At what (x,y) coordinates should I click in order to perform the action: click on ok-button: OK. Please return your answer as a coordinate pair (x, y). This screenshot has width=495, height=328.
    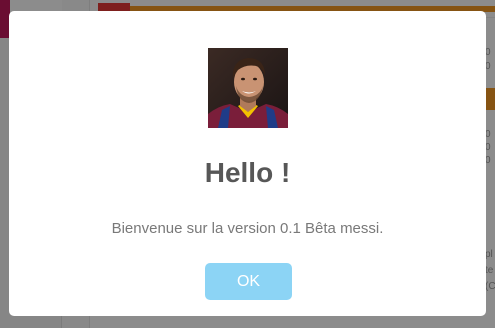
    Looking at the image, I should click on (248, 281).